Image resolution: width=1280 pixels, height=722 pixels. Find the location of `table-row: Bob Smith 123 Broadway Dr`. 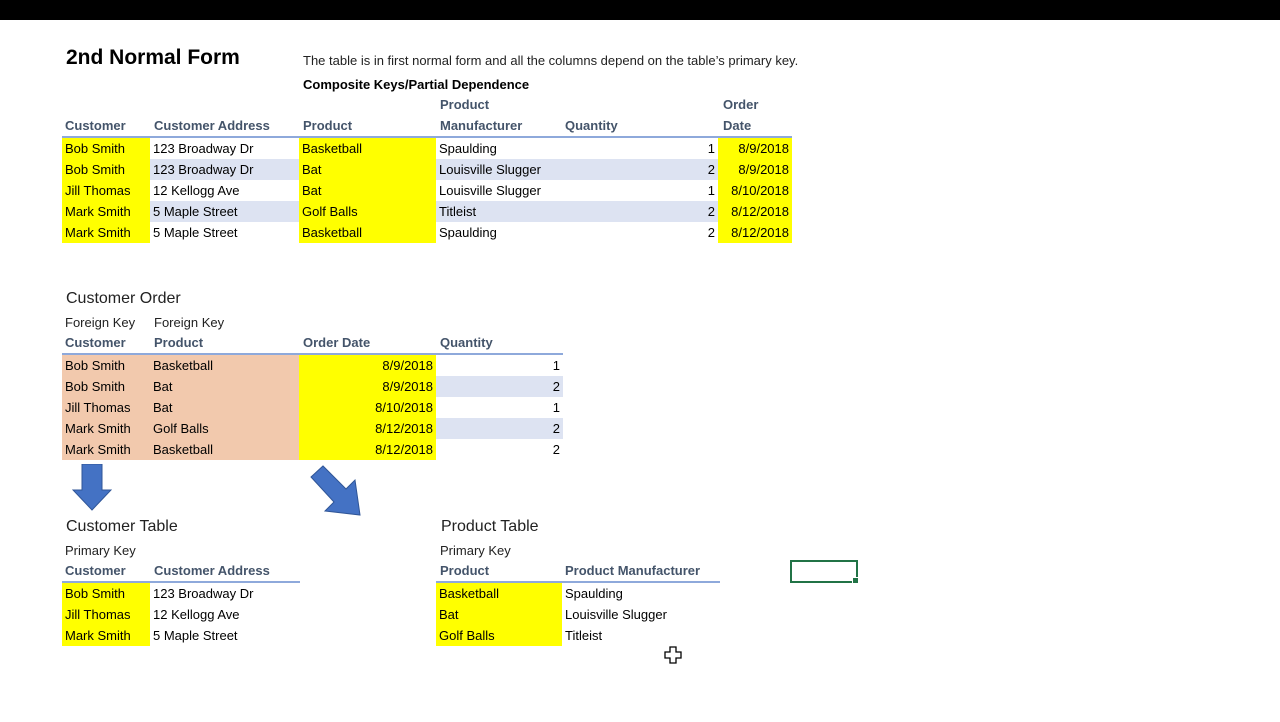

table-row: Bob Smith 123 Broadway Dr is located at coordinates (181, 593).